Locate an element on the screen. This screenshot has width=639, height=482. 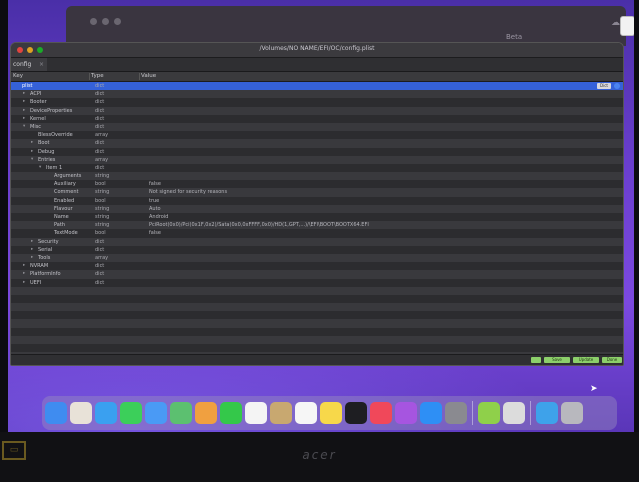
table-row: Arguments string is located at coordinates (317, 176).